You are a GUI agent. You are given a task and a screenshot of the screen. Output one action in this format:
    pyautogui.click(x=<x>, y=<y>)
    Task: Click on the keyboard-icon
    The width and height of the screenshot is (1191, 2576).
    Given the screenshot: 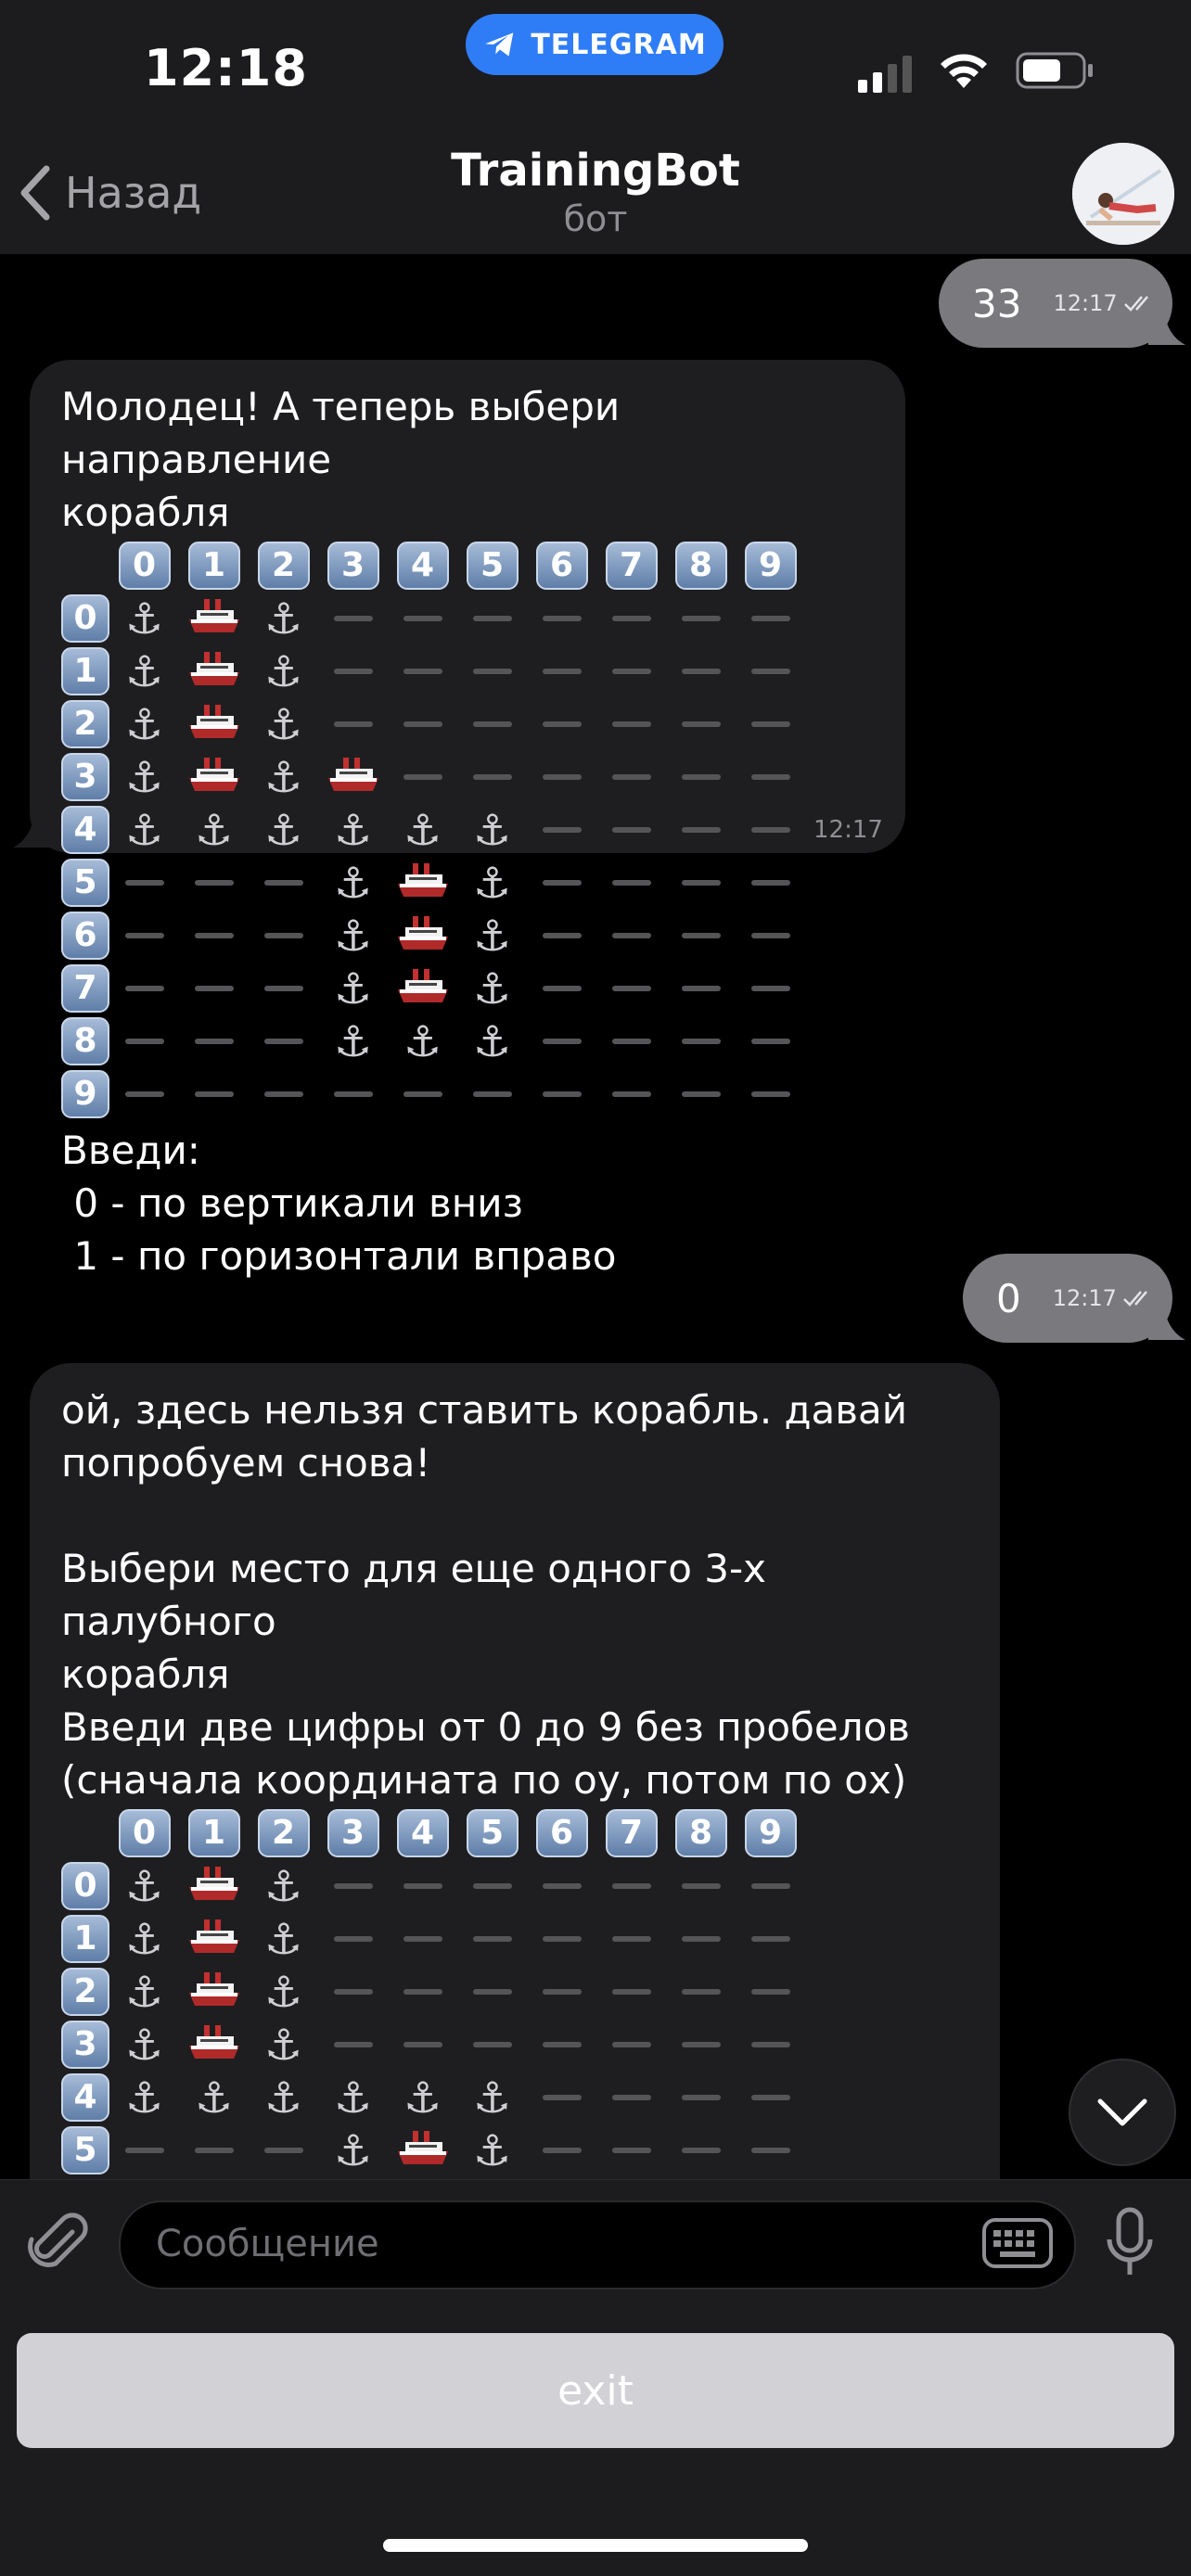 What is the action you would take?
    pyautogui.click(x=1018, y=2243)
    